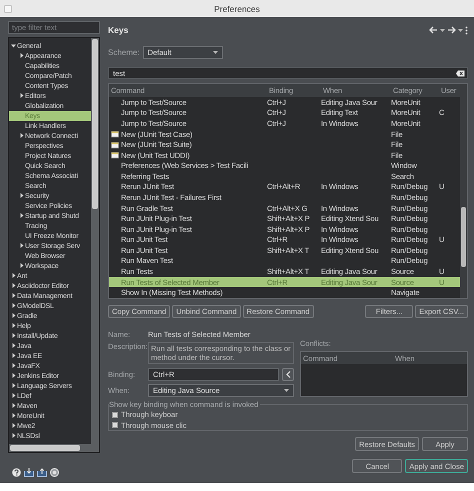 This screenshot has height=491, width=474. I want to click on back-icon, so click(433, 30).